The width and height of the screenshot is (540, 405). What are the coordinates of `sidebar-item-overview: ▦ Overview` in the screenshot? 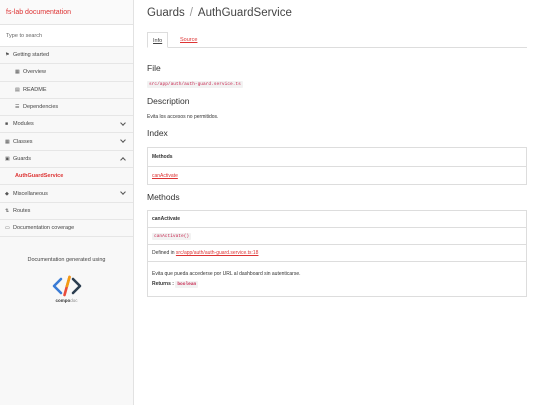 It's located at (66, 73).